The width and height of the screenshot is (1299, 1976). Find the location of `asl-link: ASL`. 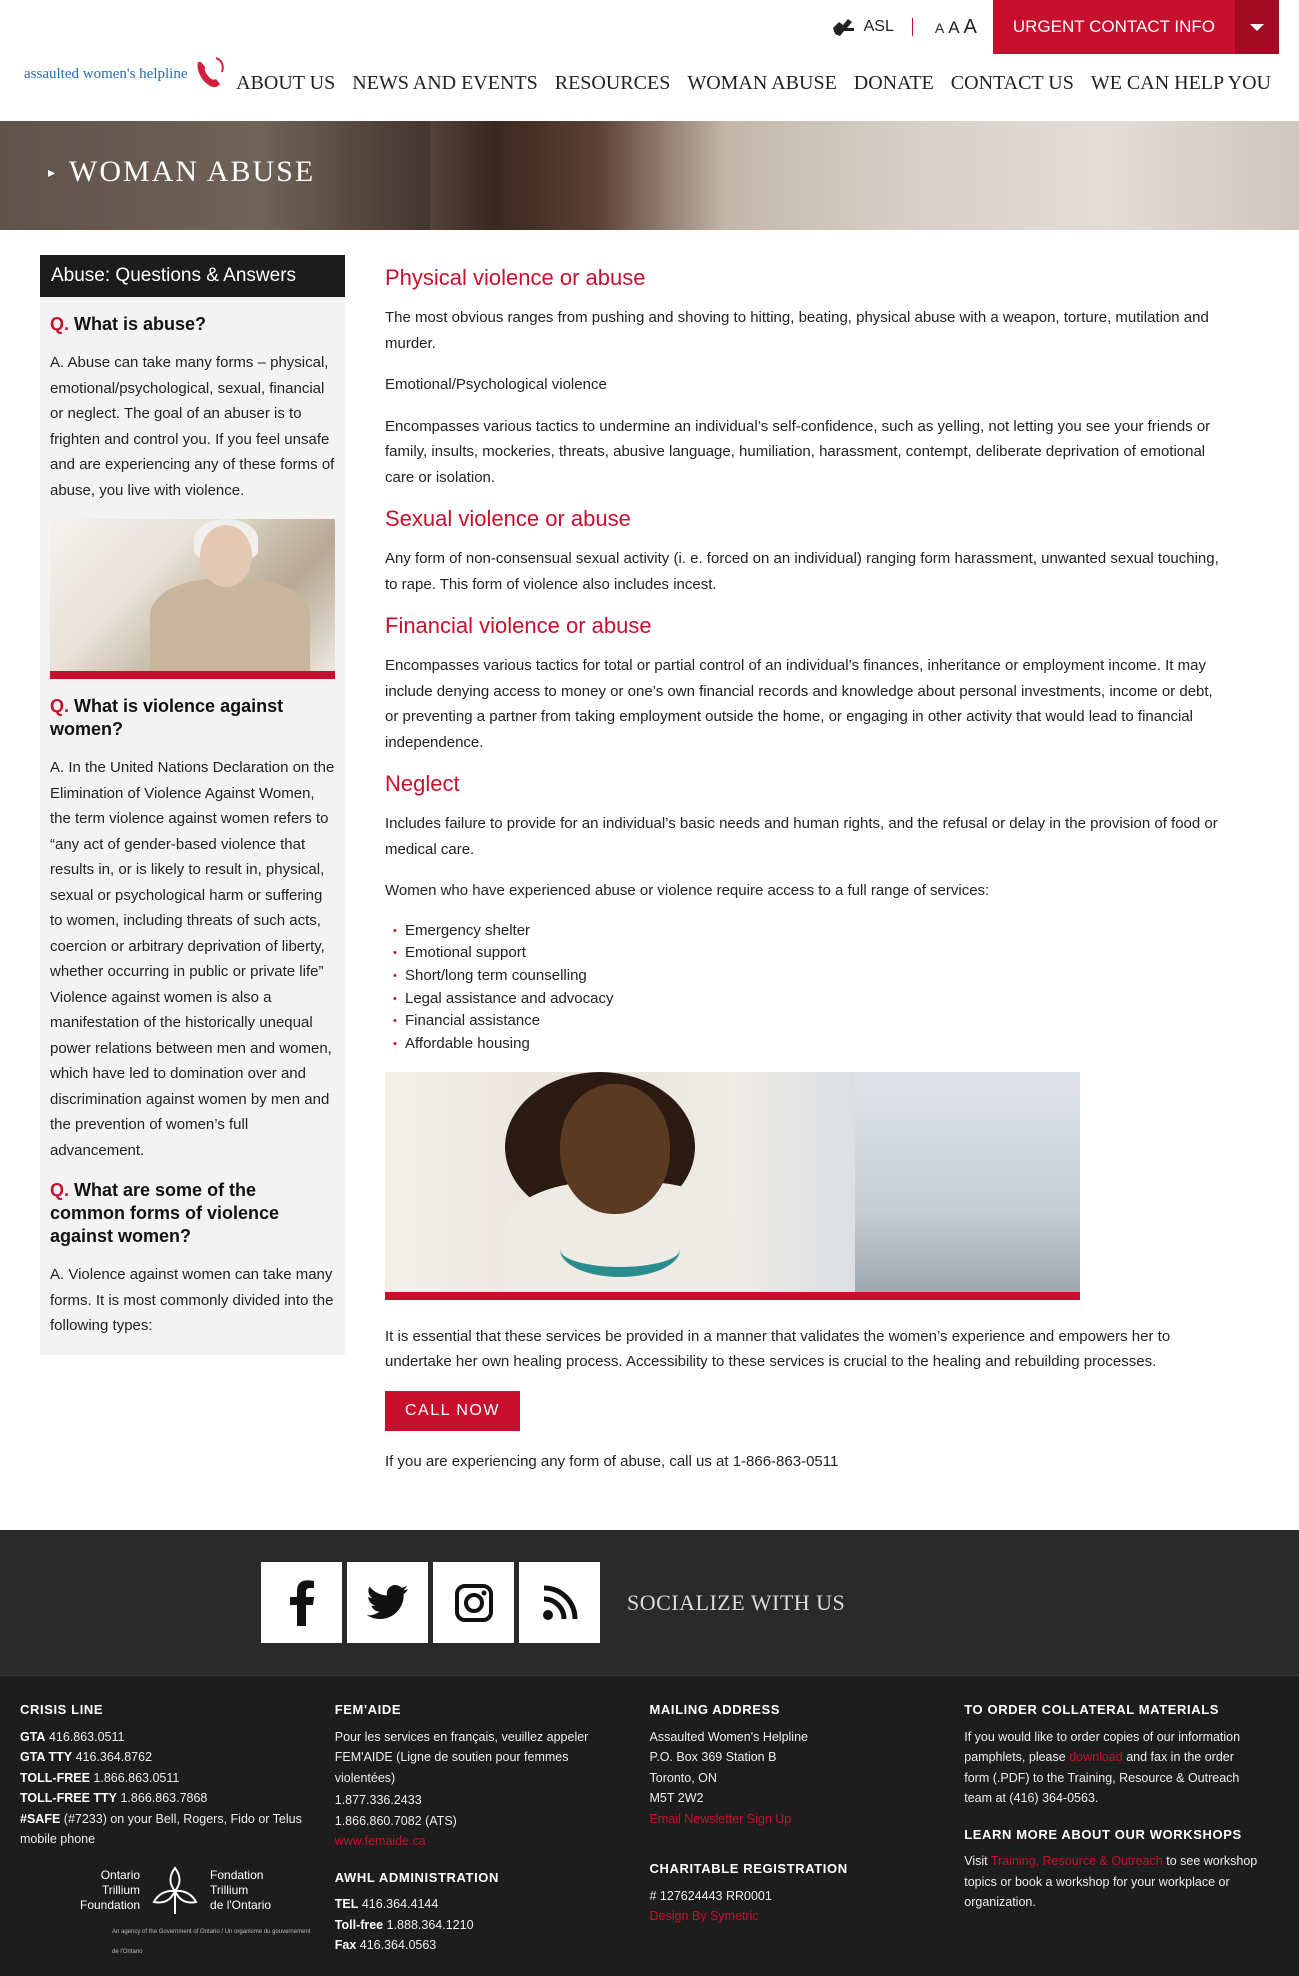

asl-link: ASL is located at coordinates (862, 27).